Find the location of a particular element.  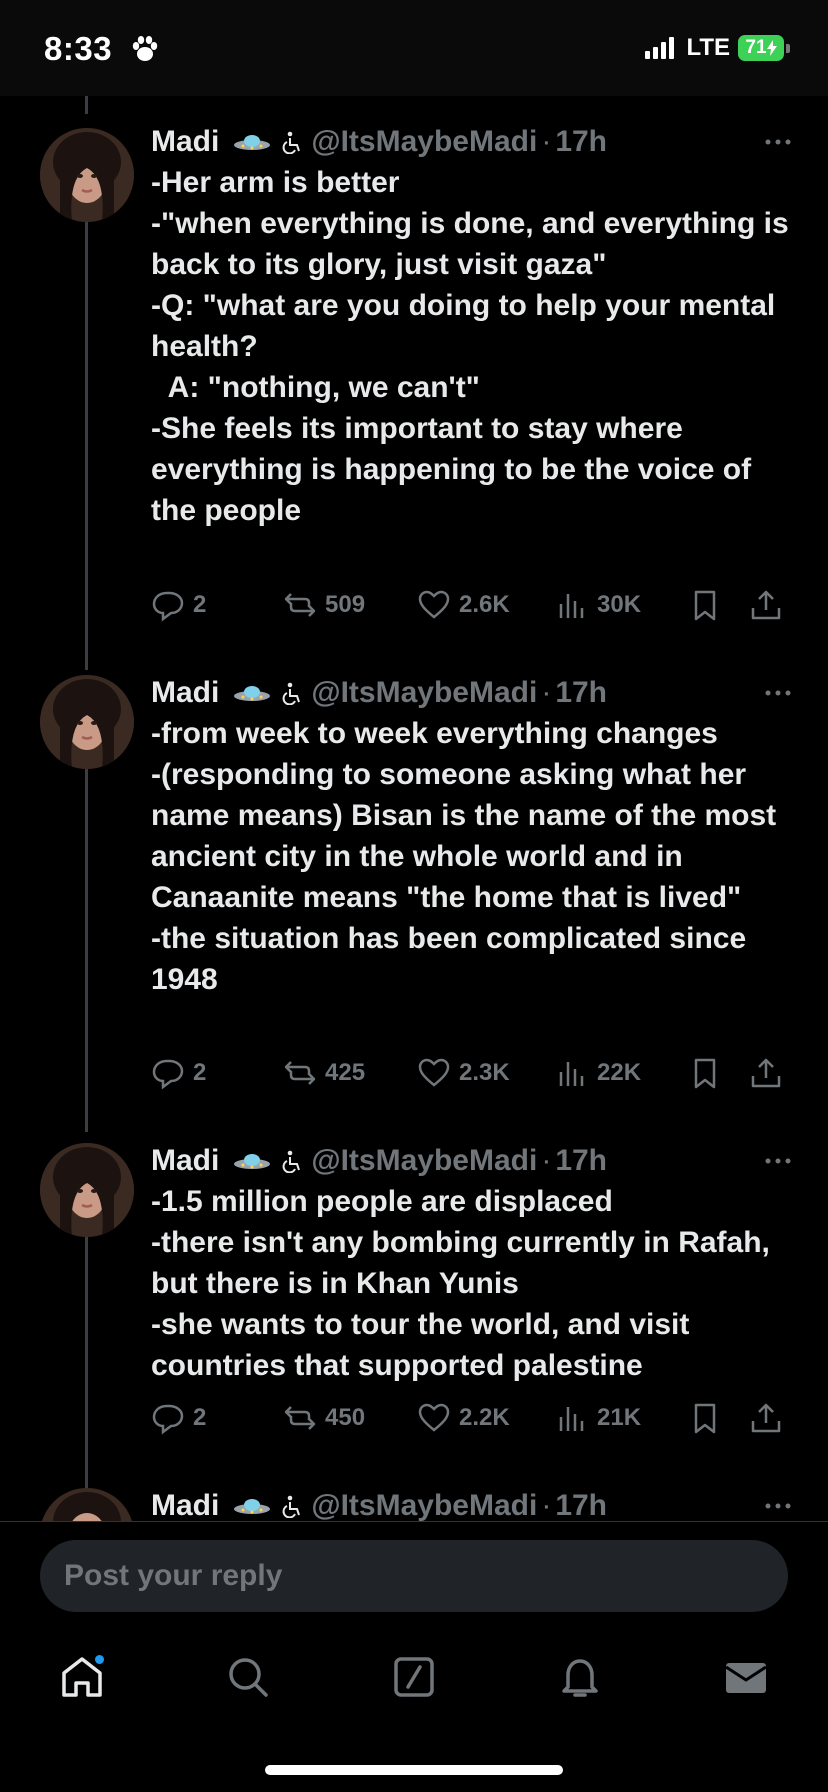

views-button: 21K is located at coordinates (598, 1418).